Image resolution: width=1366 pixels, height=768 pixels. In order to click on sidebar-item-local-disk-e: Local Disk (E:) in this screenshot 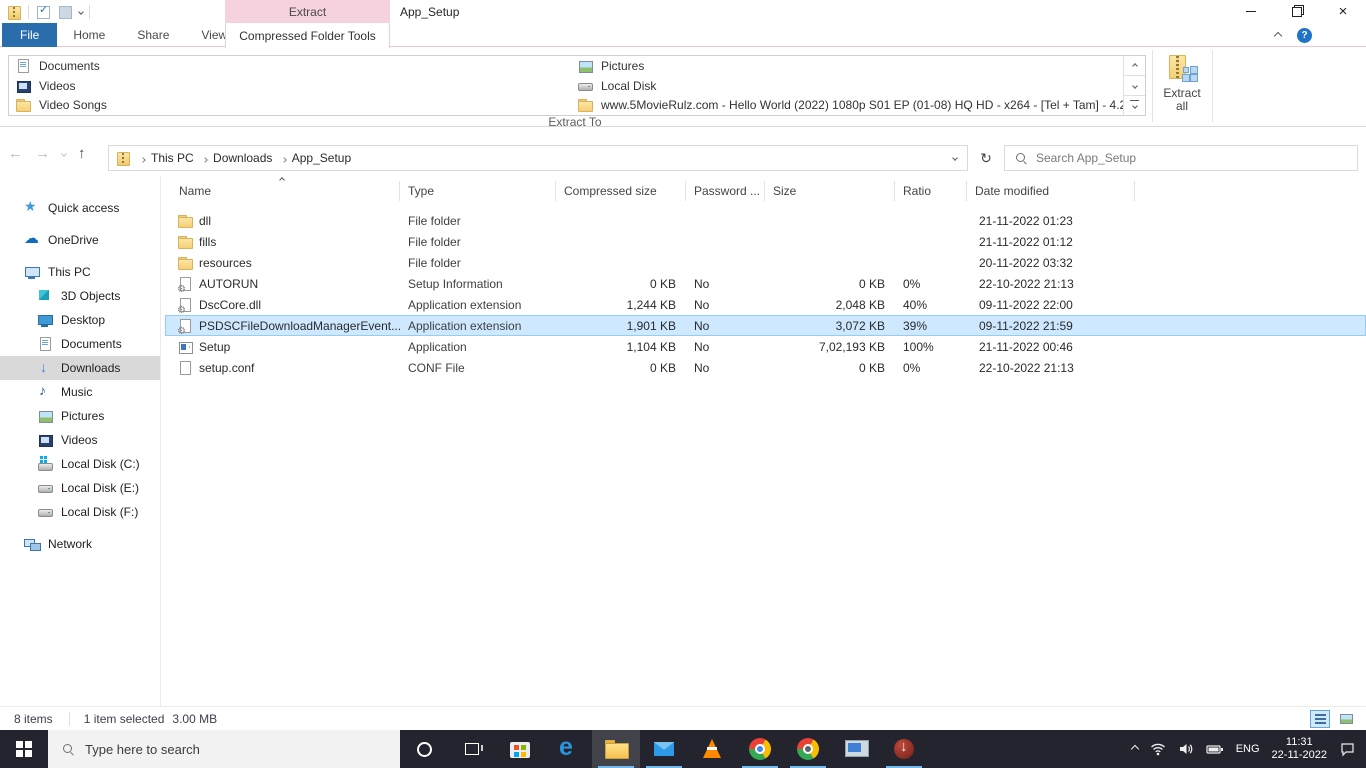, I will do `click(80, 488)`.